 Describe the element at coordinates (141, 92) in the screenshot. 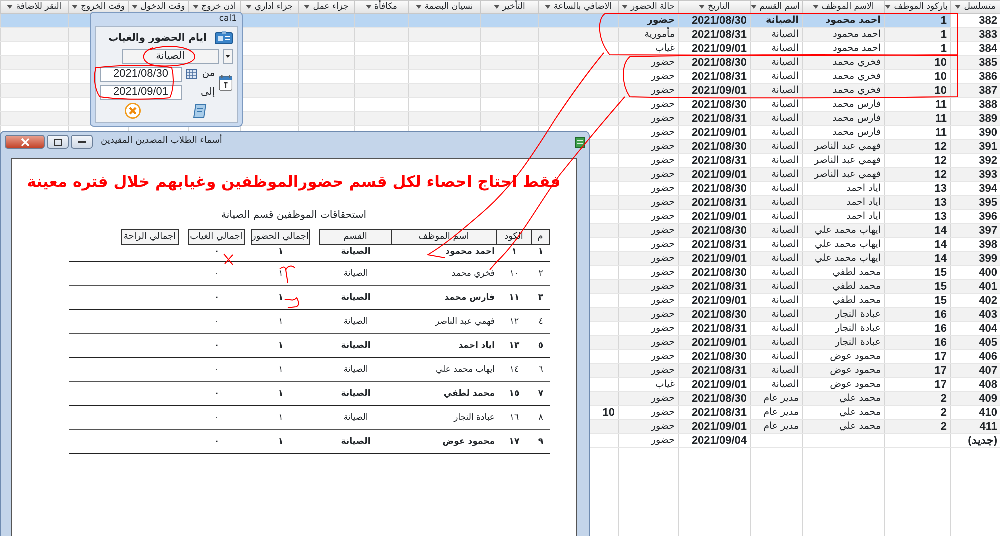

I see `date-field: 2021/09/01` at that location.